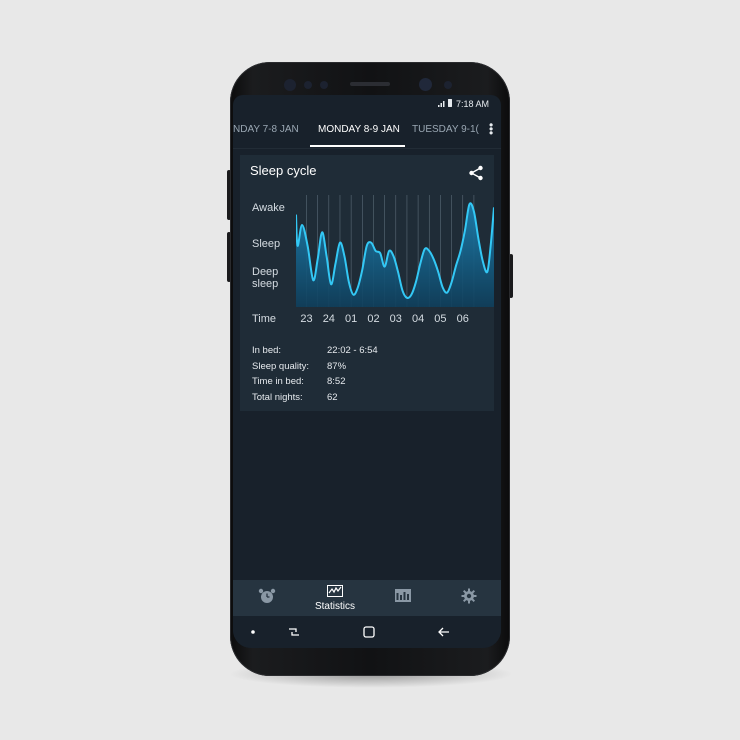 This screenshot has height=740, width=740. What do you see at coordinates (268, 208) in the screenshot?
I see `y-label-awake: Awake` at bounding box center [268, 208].